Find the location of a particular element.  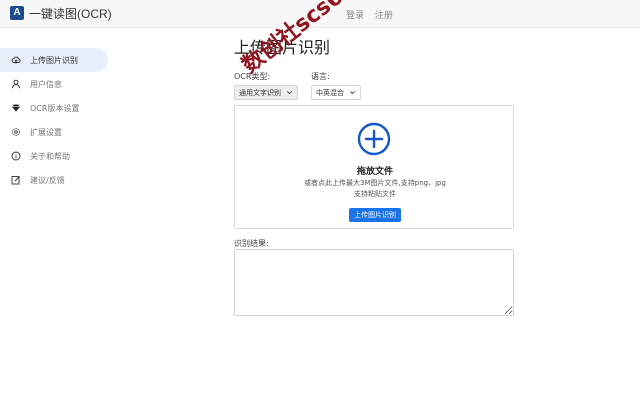

app-title: 一键读图(OCR) is located at coordinates (70, 14).